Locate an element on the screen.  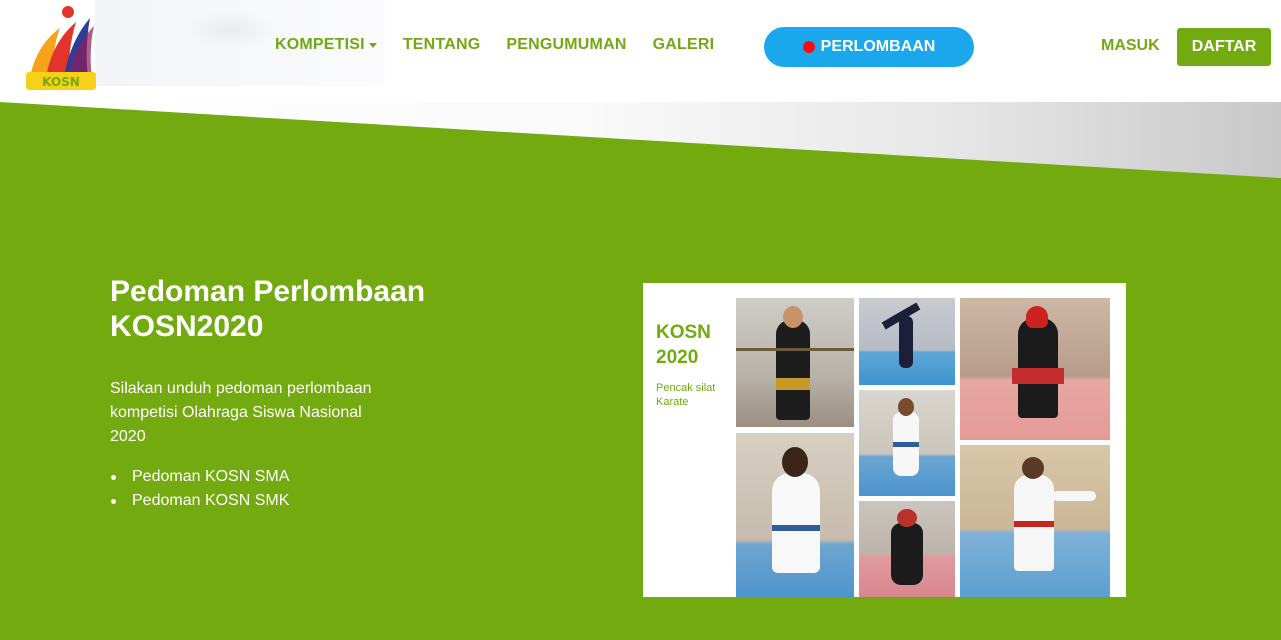
photo-karate-stance is located at coordinates (907, 443).